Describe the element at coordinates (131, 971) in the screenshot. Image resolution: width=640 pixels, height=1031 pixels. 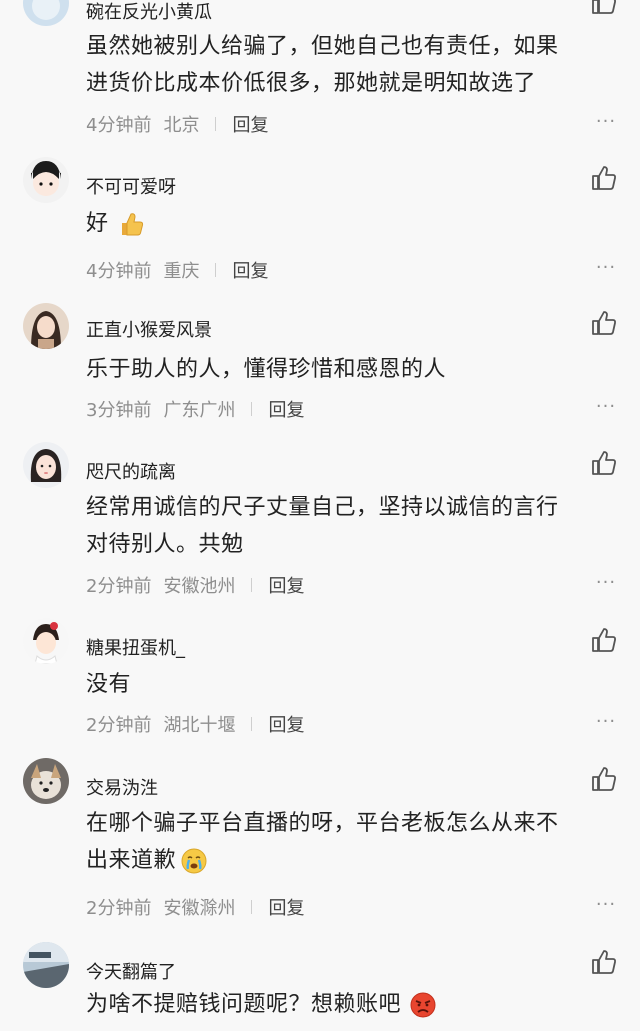
I see `username: 今天翻篇了` at that location.